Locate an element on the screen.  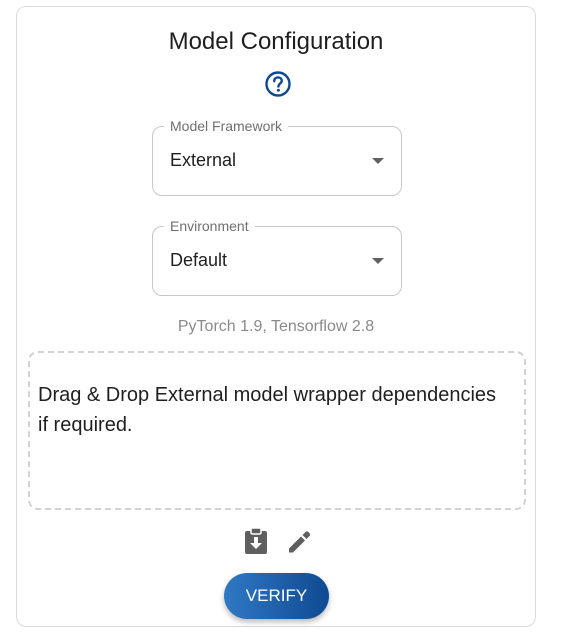
clipboard-download-icon is located at coordinates (256, 541).